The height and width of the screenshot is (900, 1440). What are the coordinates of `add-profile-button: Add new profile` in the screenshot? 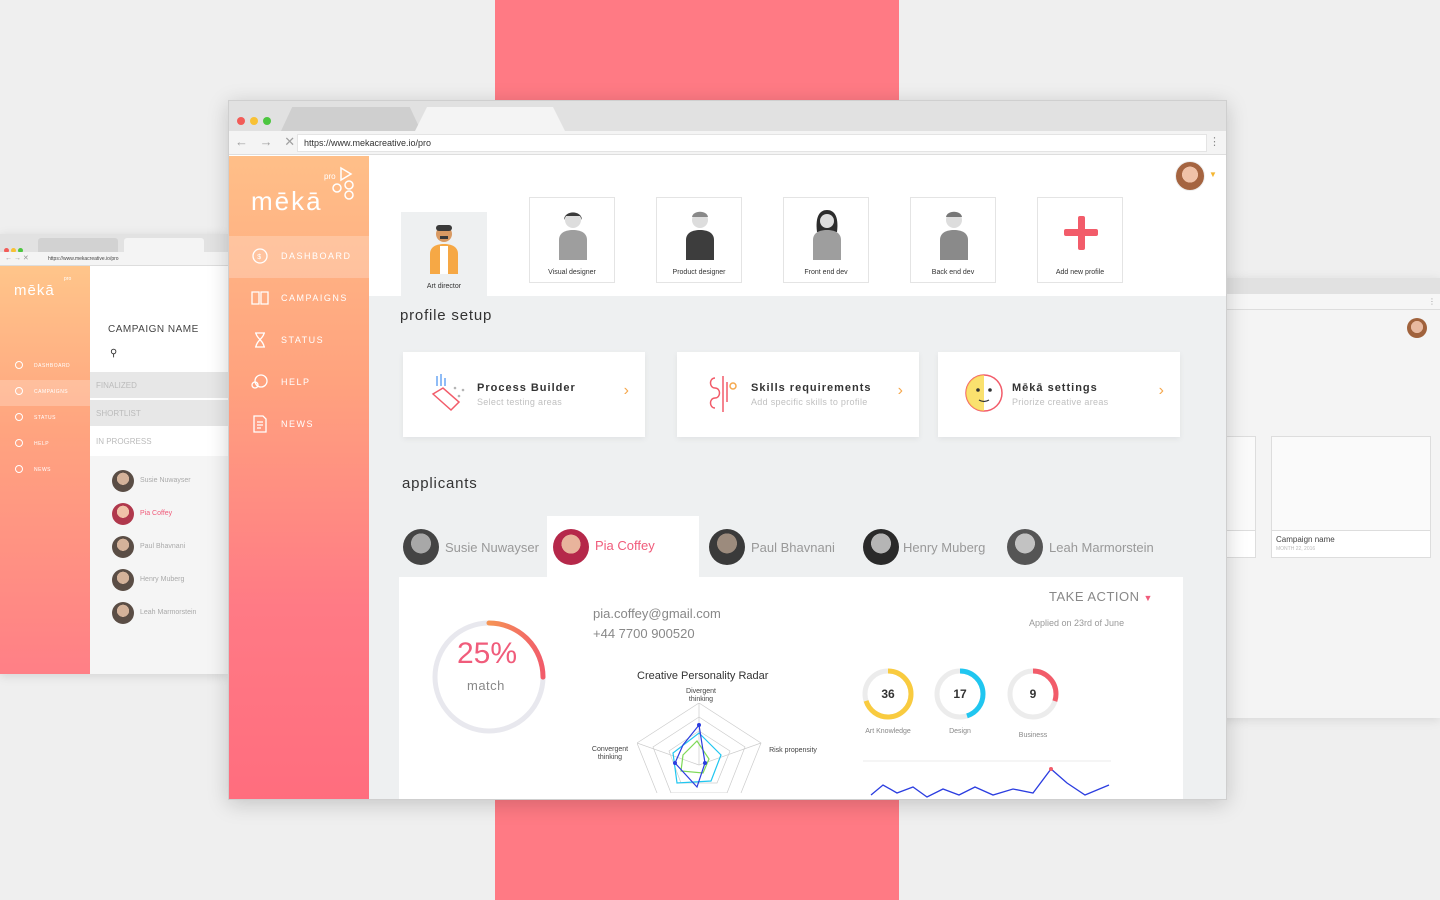 It's located at (1080, 240).